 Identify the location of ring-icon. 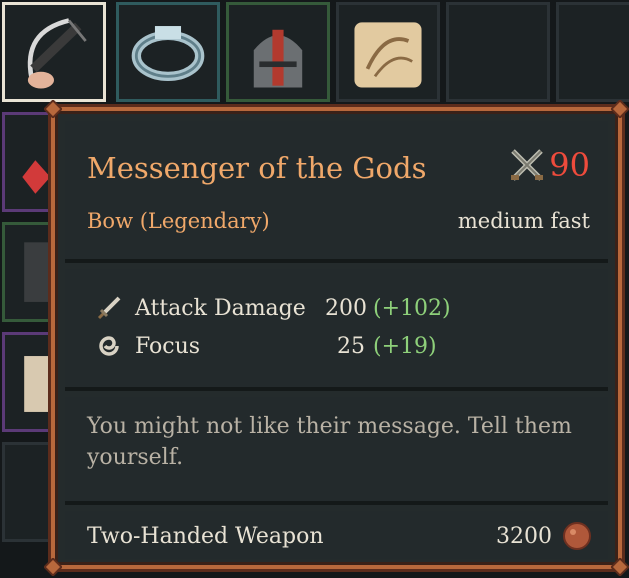
(168, 54).